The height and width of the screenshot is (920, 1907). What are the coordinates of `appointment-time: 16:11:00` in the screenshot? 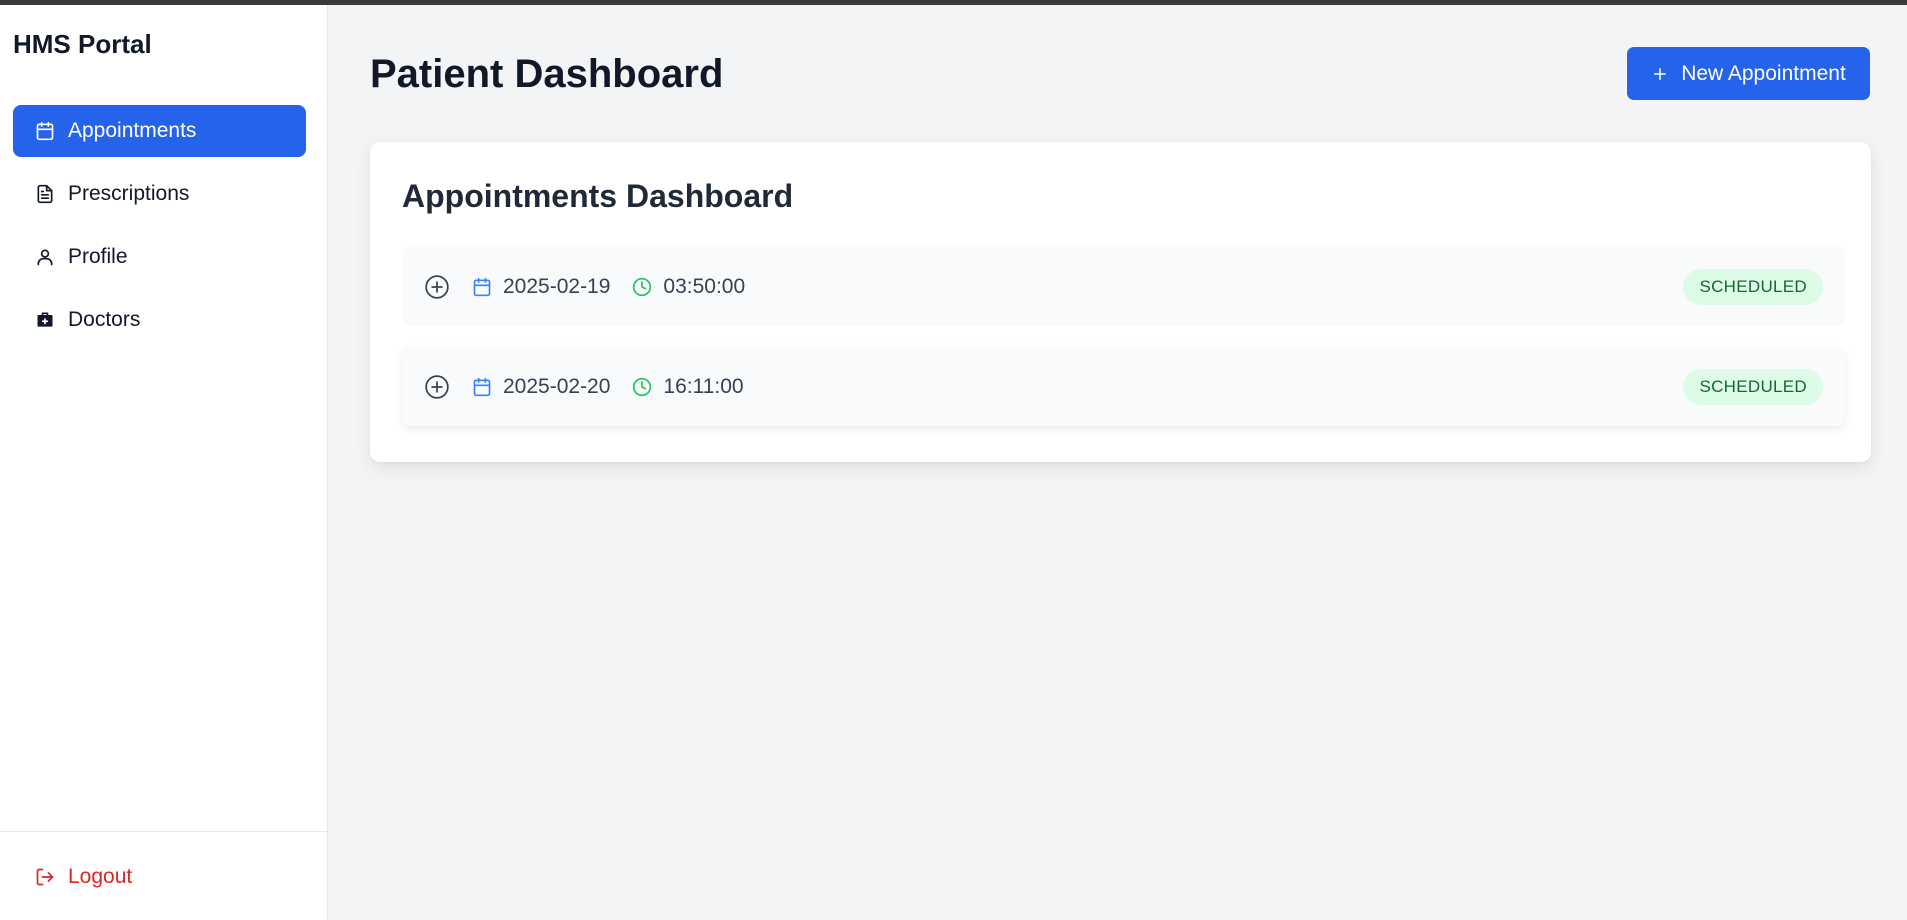 It's located at (703, 386).